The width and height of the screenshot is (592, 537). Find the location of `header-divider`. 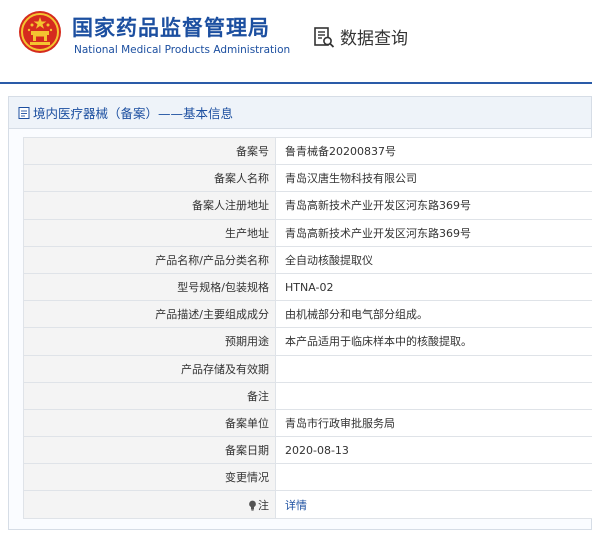

header-divider is located at coordinates (296, 83).